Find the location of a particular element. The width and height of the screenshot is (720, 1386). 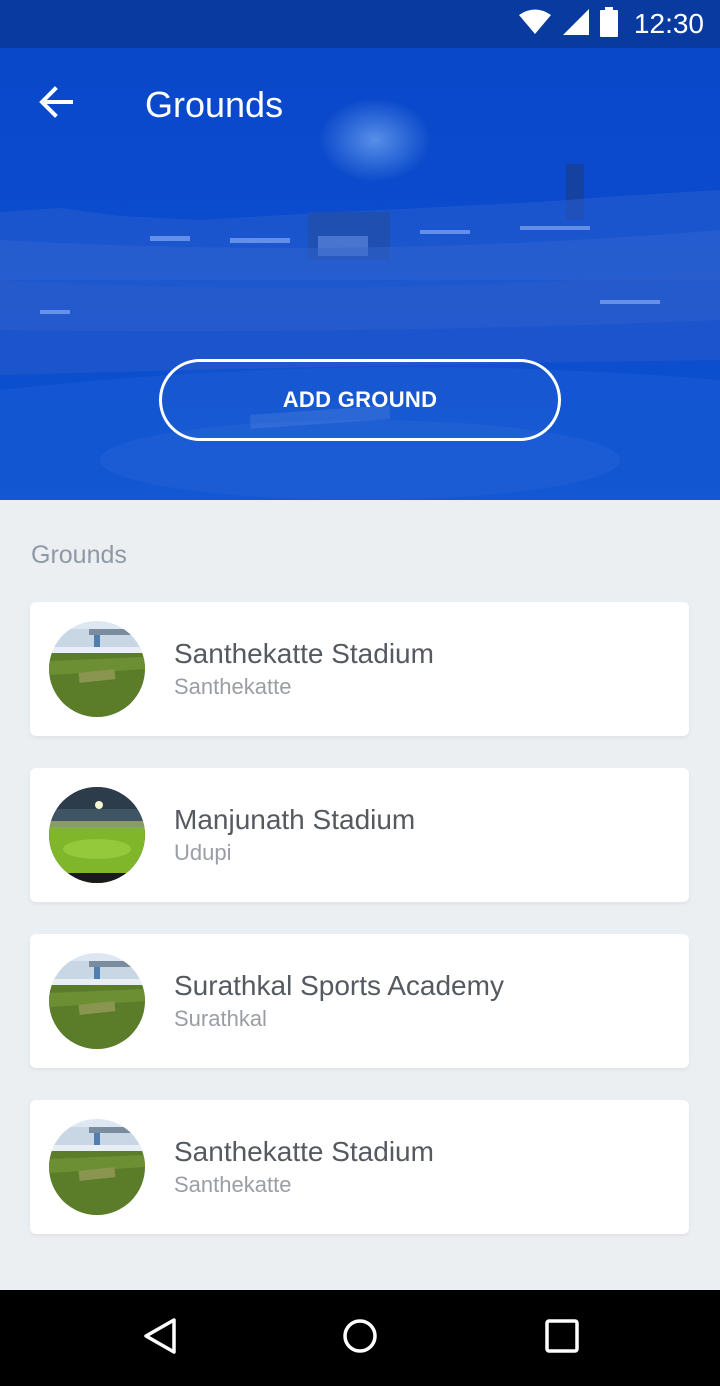

home-circle-icon is located at coordinates (360, 1338).